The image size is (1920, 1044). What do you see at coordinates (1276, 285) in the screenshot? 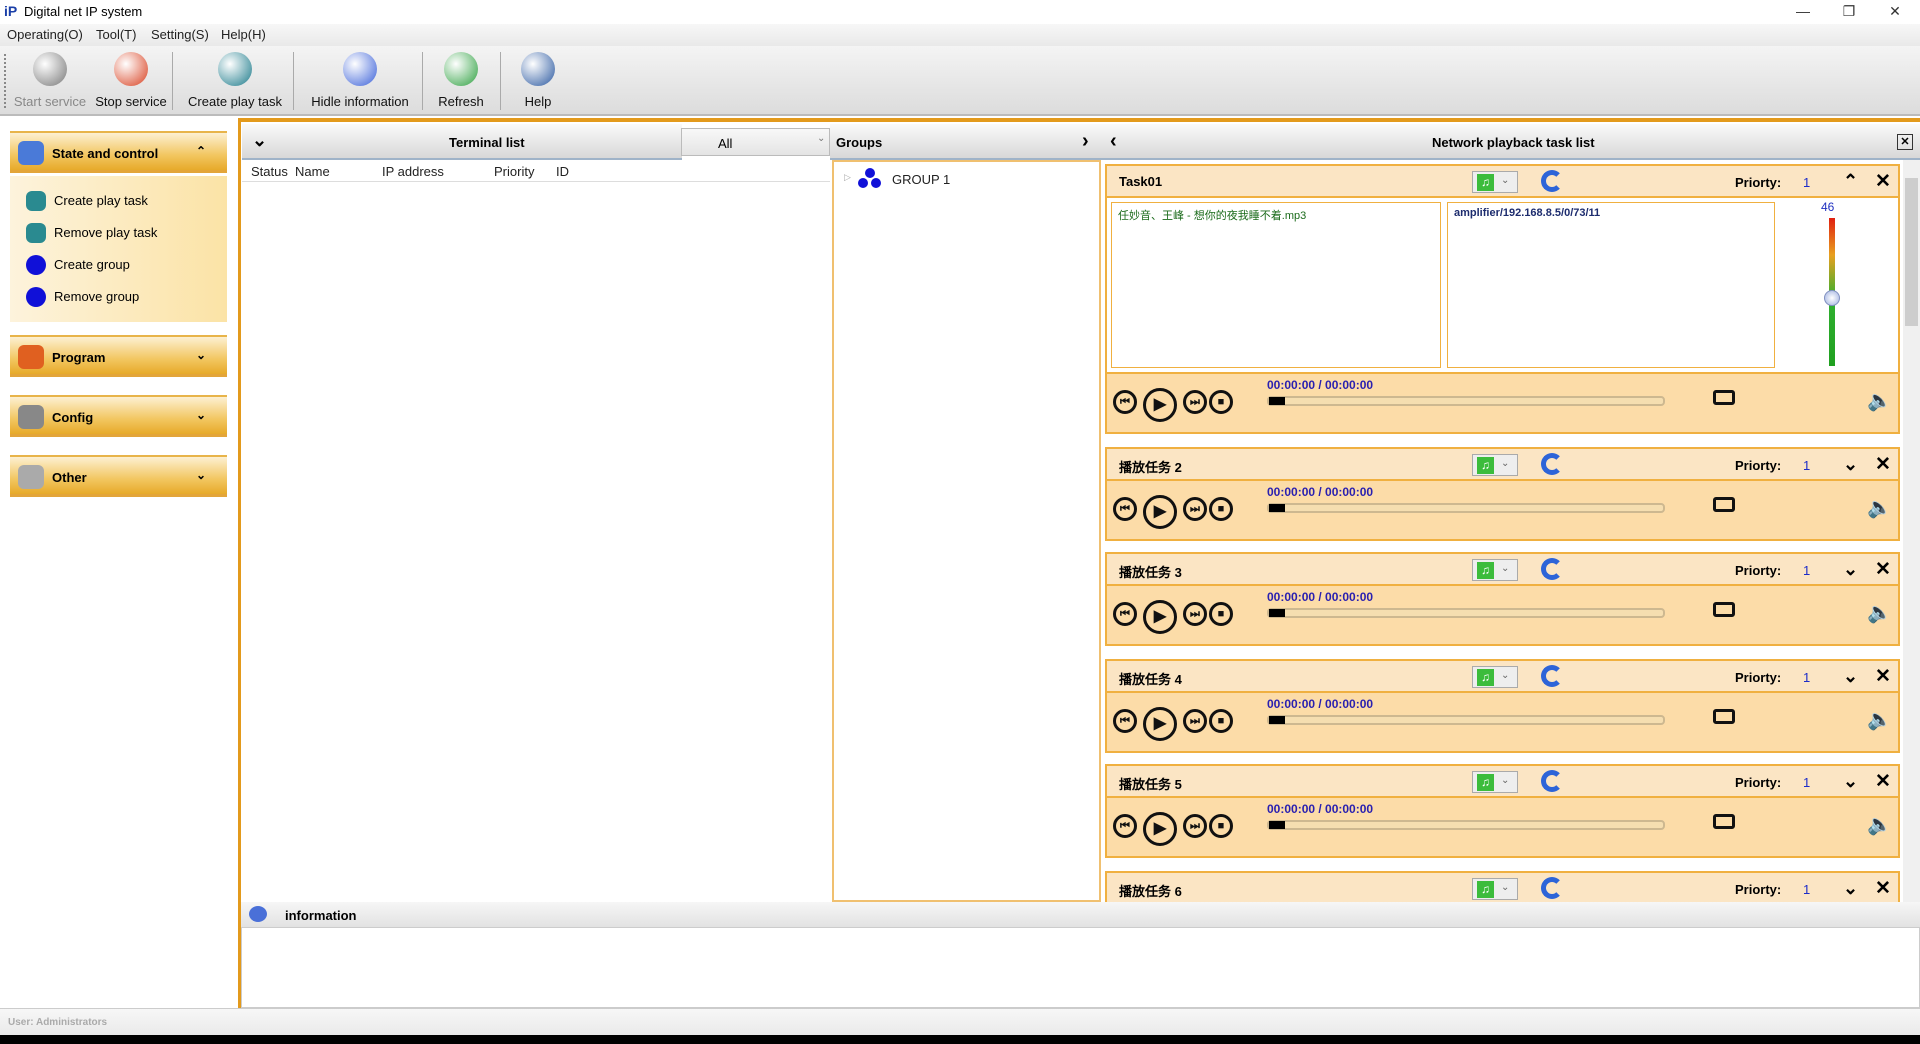
I see `file-list: 任妙音、王峰 - 想你的夜我睡不着.mp3` at bounding box center [1276, 285].